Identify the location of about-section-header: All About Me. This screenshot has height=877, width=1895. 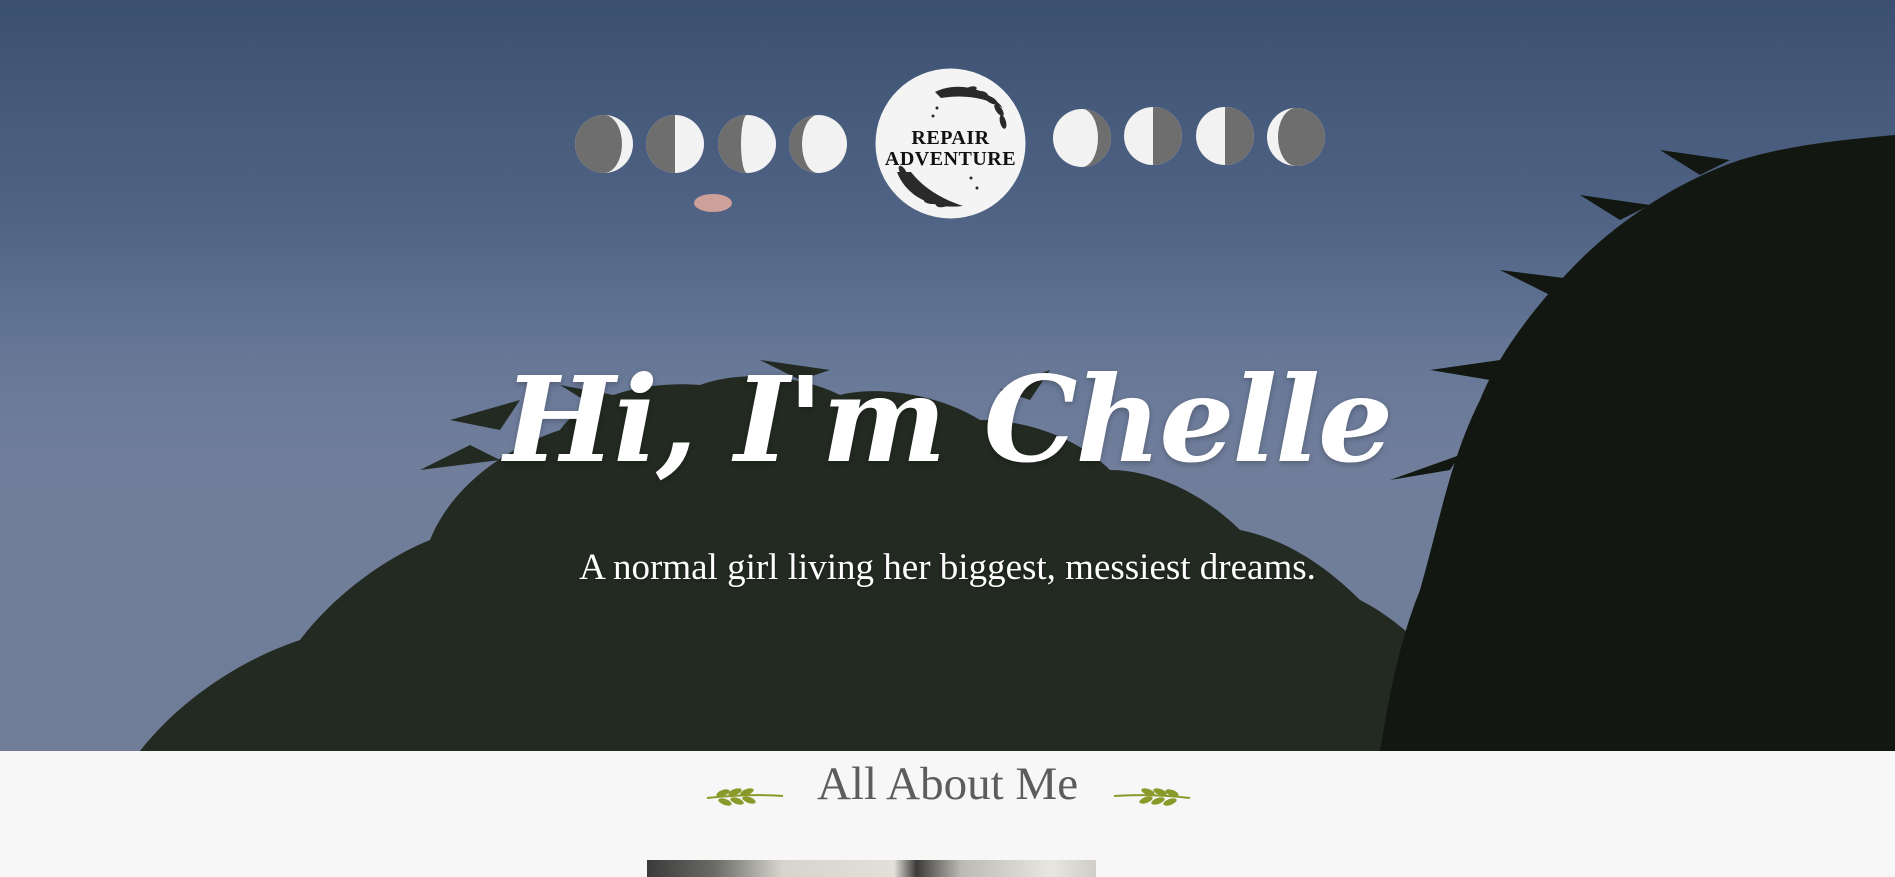
(947, 782).